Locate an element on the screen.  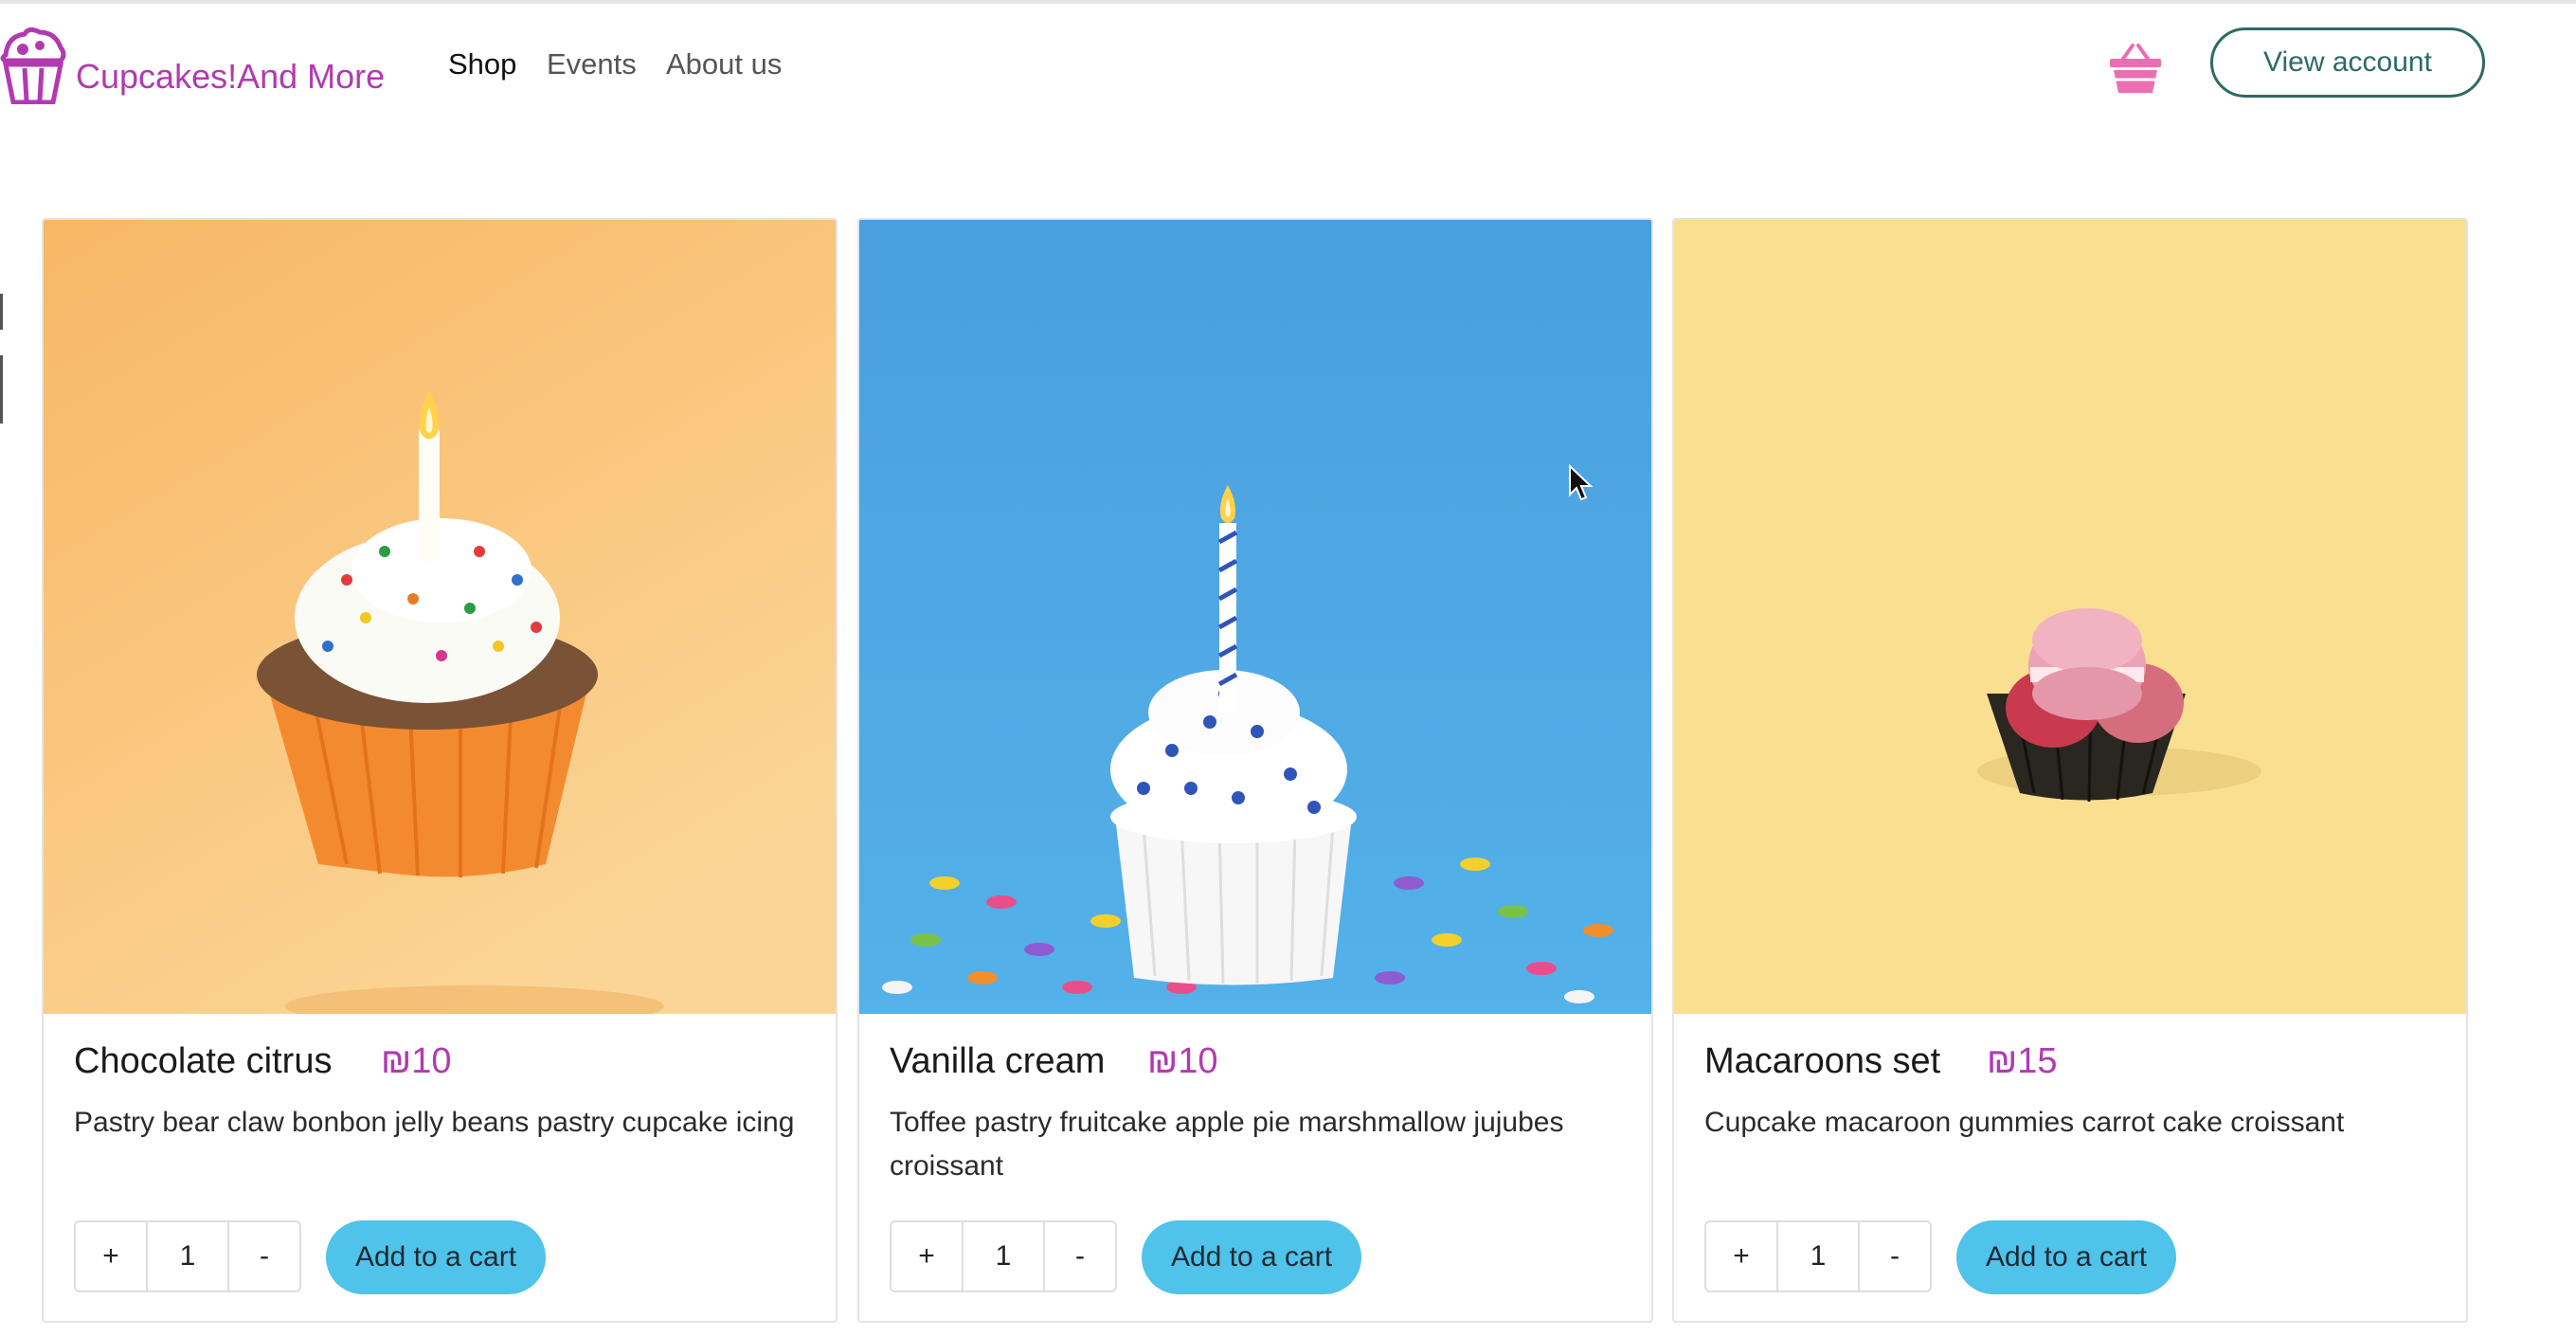
product-name: Vanilla cream is located at coordinates (998, 1061).